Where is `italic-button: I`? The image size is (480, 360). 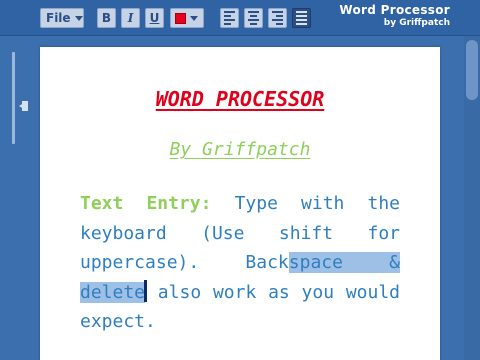
italic-button: I is located at coordinates (130, 18).